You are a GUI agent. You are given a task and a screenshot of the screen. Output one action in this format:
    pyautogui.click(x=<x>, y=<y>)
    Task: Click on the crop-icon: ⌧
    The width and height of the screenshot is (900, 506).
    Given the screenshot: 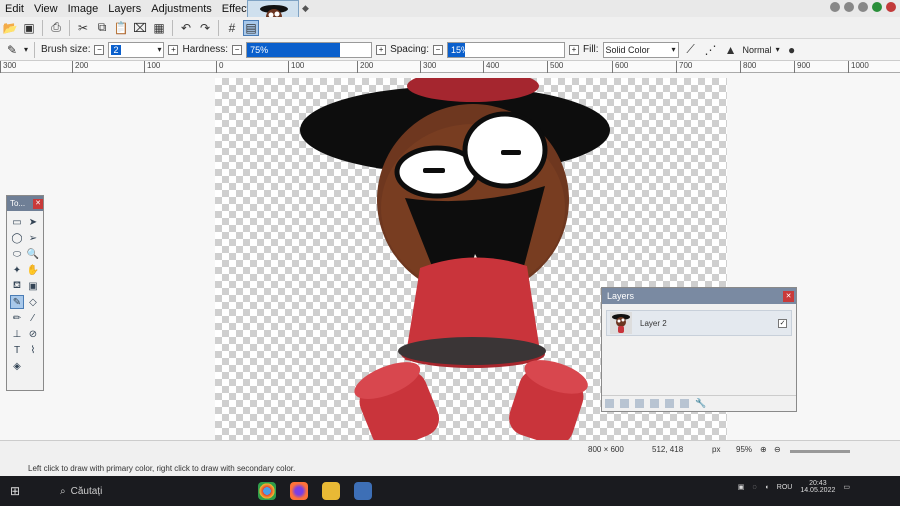 What is the action you would take?
    pyautogui.click(x=140, y=28)
    